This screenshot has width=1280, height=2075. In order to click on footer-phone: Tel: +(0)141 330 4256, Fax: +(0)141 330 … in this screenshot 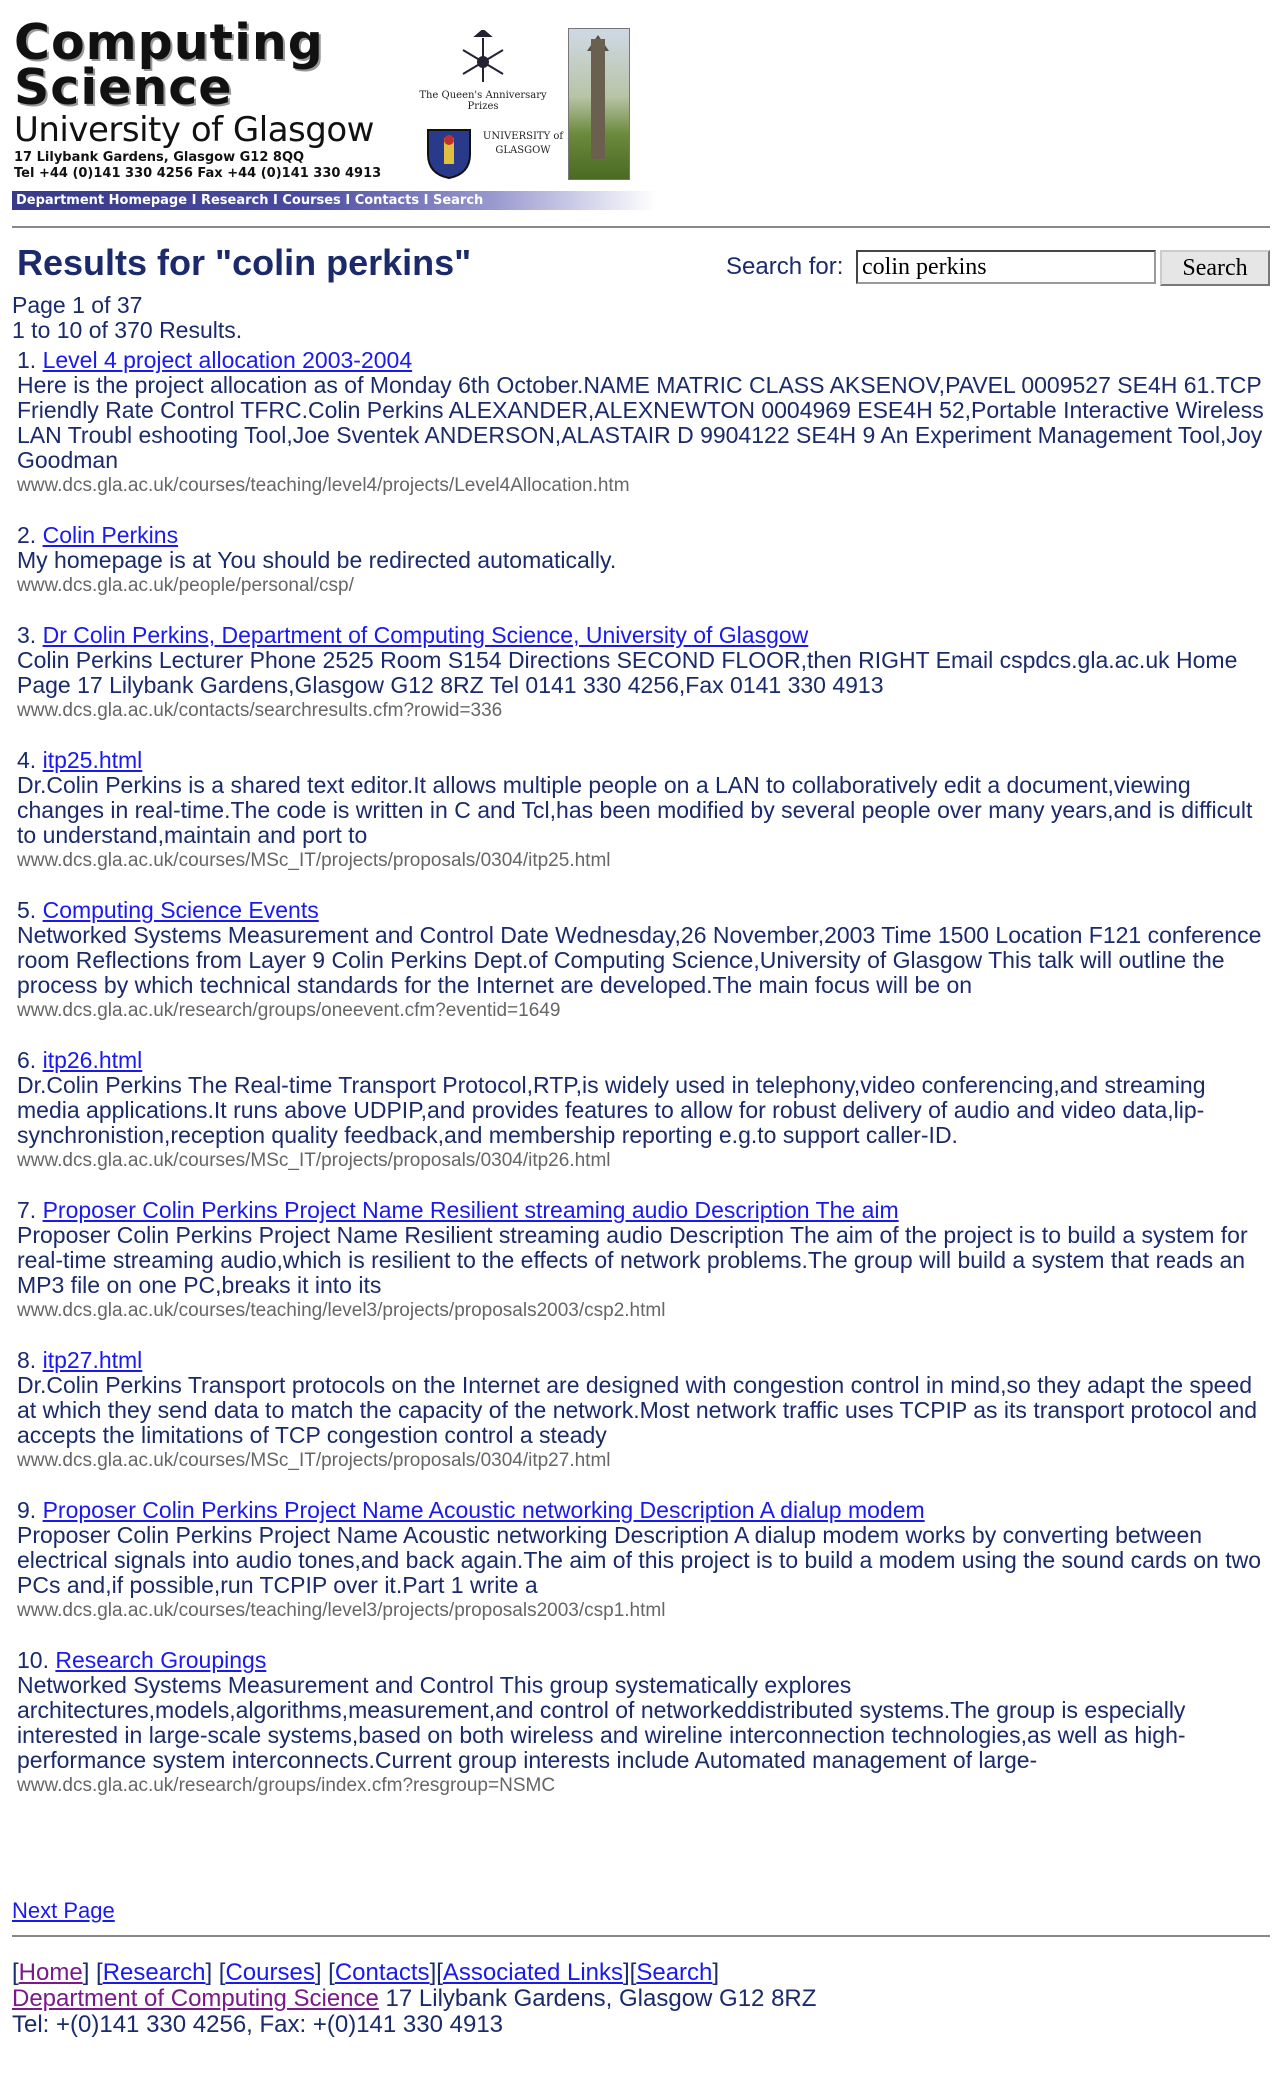, I will do `click(258, 2024)`.